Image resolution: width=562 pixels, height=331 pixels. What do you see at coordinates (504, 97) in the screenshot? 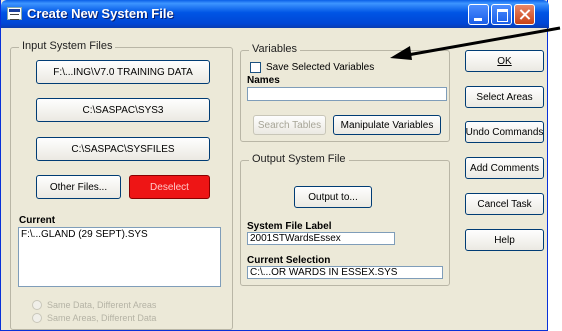
I see `select-areas-button: Select Areas` at bounding box center [504, 97].